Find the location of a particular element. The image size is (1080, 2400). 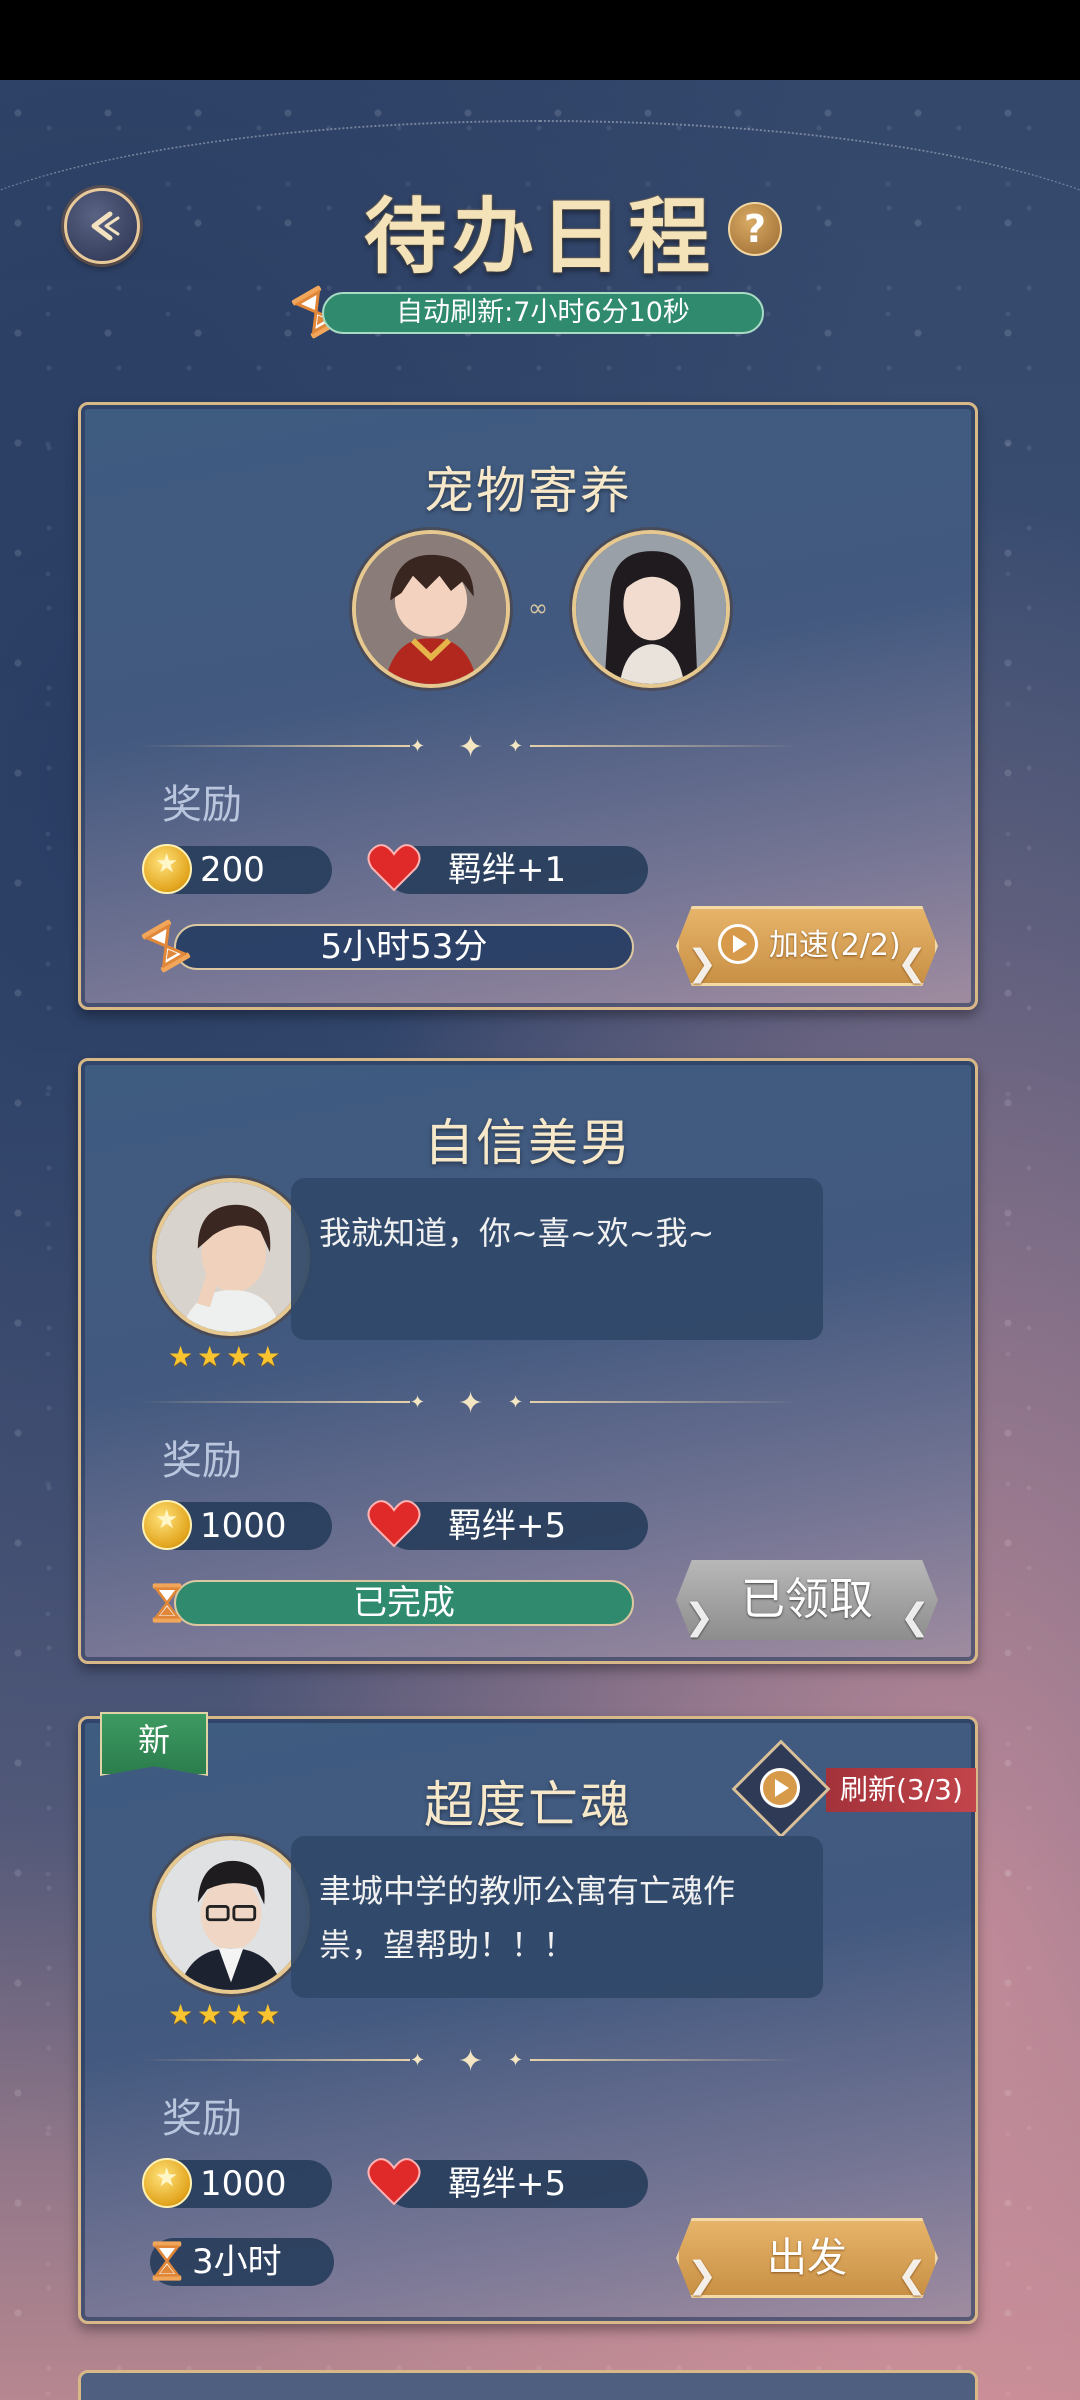

claimed-button: ❯ 已领取 ❮ is located at coordinates (807, 1600).